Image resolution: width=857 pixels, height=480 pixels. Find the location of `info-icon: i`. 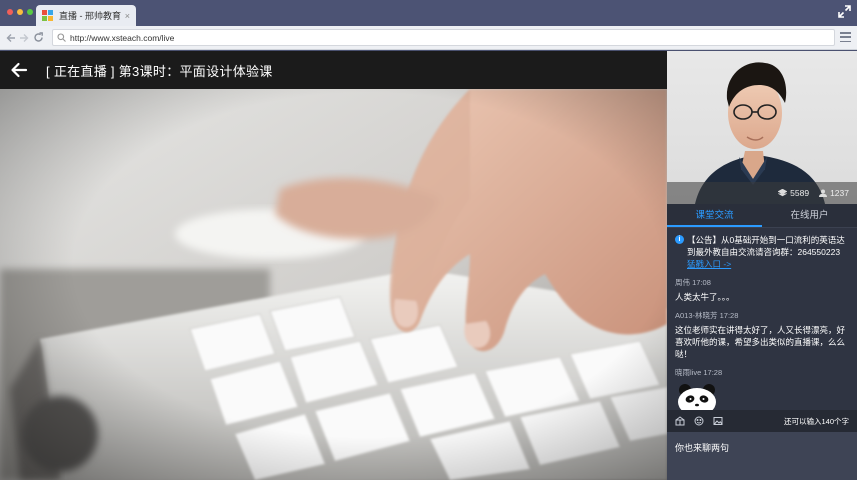

info-icon: i is located at coordinates (679, 239).